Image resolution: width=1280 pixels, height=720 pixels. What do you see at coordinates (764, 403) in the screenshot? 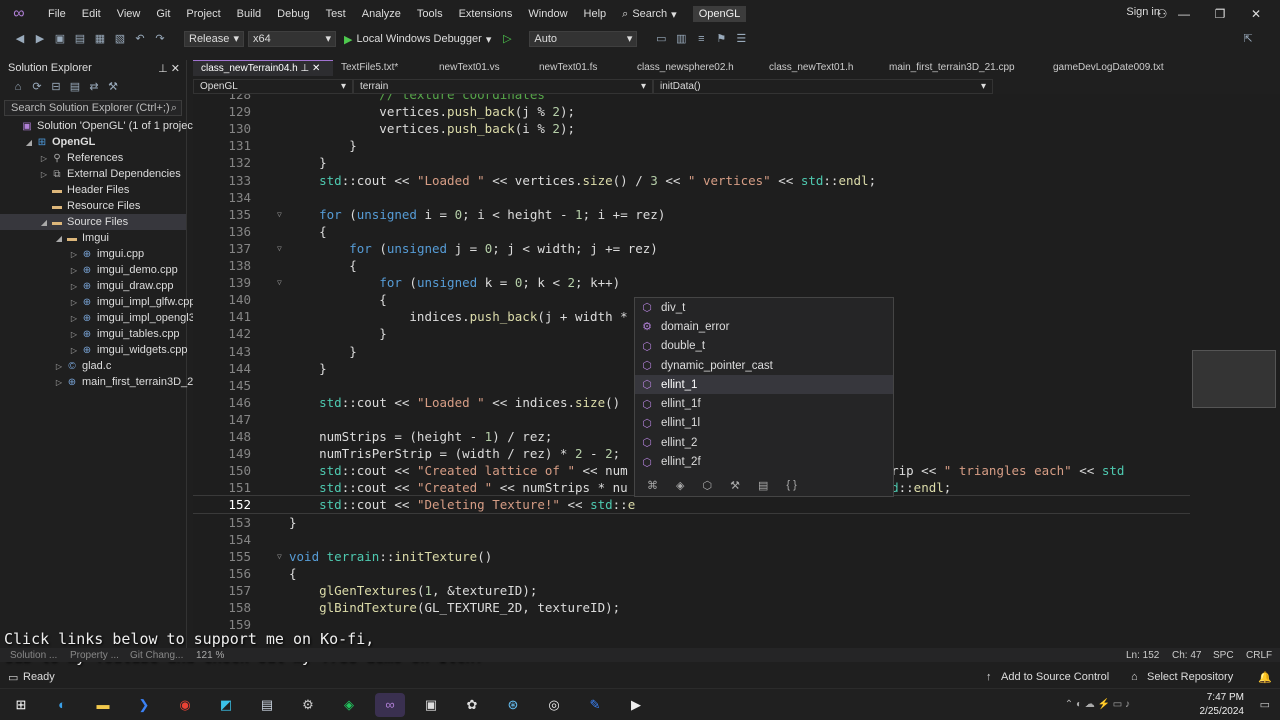
I see `completion-item: ⬡ ellint_1f` at bounding box center [764, 403].